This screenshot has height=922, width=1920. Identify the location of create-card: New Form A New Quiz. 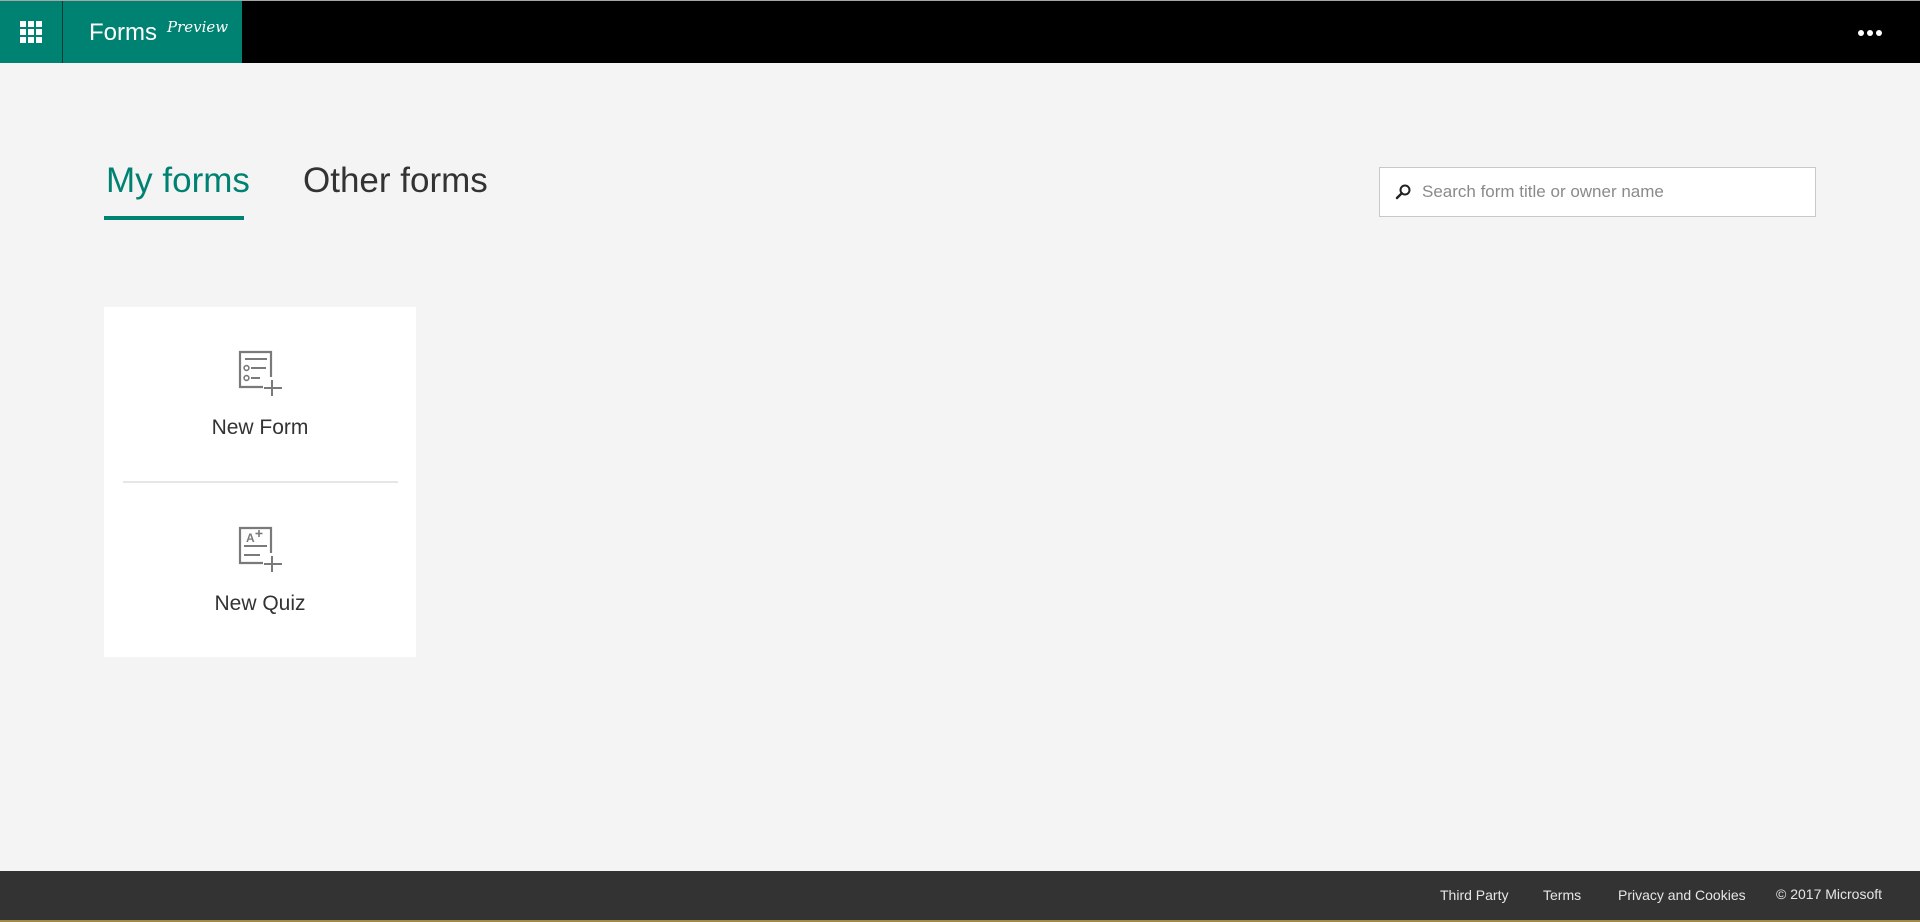
(260, 482).